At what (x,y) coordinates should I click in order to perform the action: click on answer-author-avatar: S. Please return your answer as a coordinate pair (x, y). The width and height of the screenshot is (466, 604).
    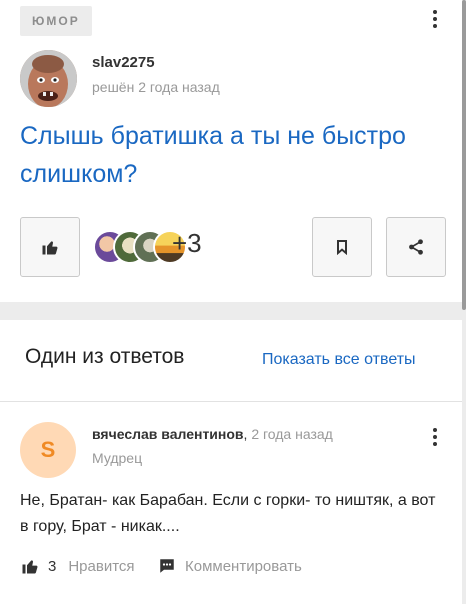
    Looking at the image, I should click on (48, 450).